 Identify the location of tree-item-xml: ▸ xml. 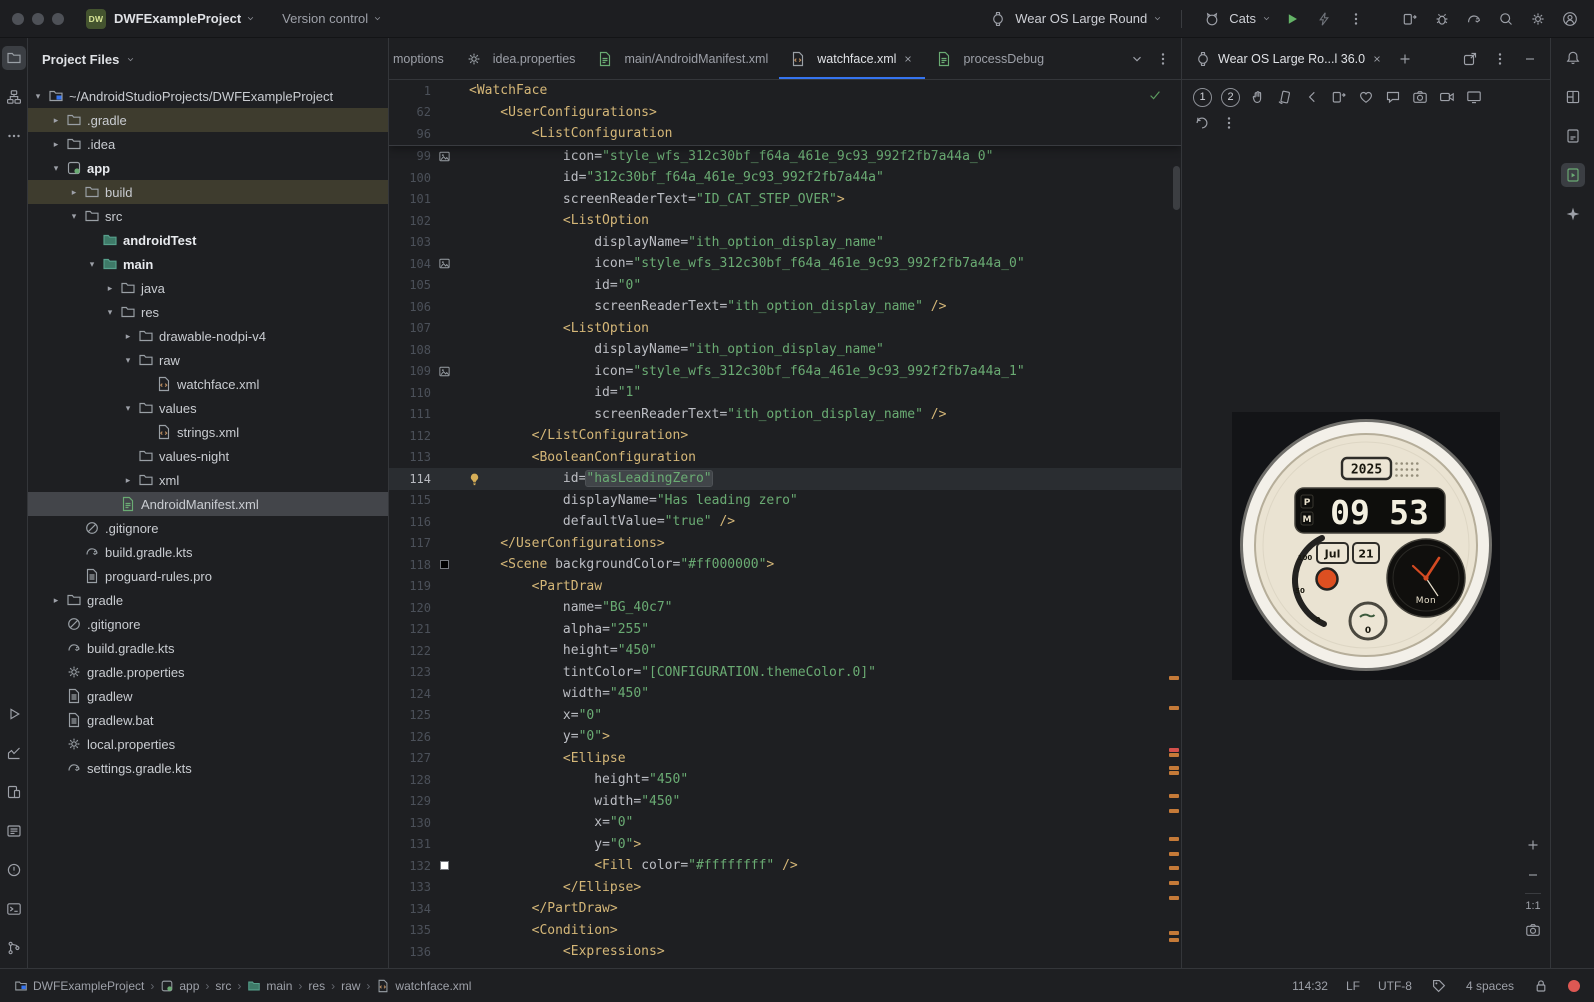
(208, 480).